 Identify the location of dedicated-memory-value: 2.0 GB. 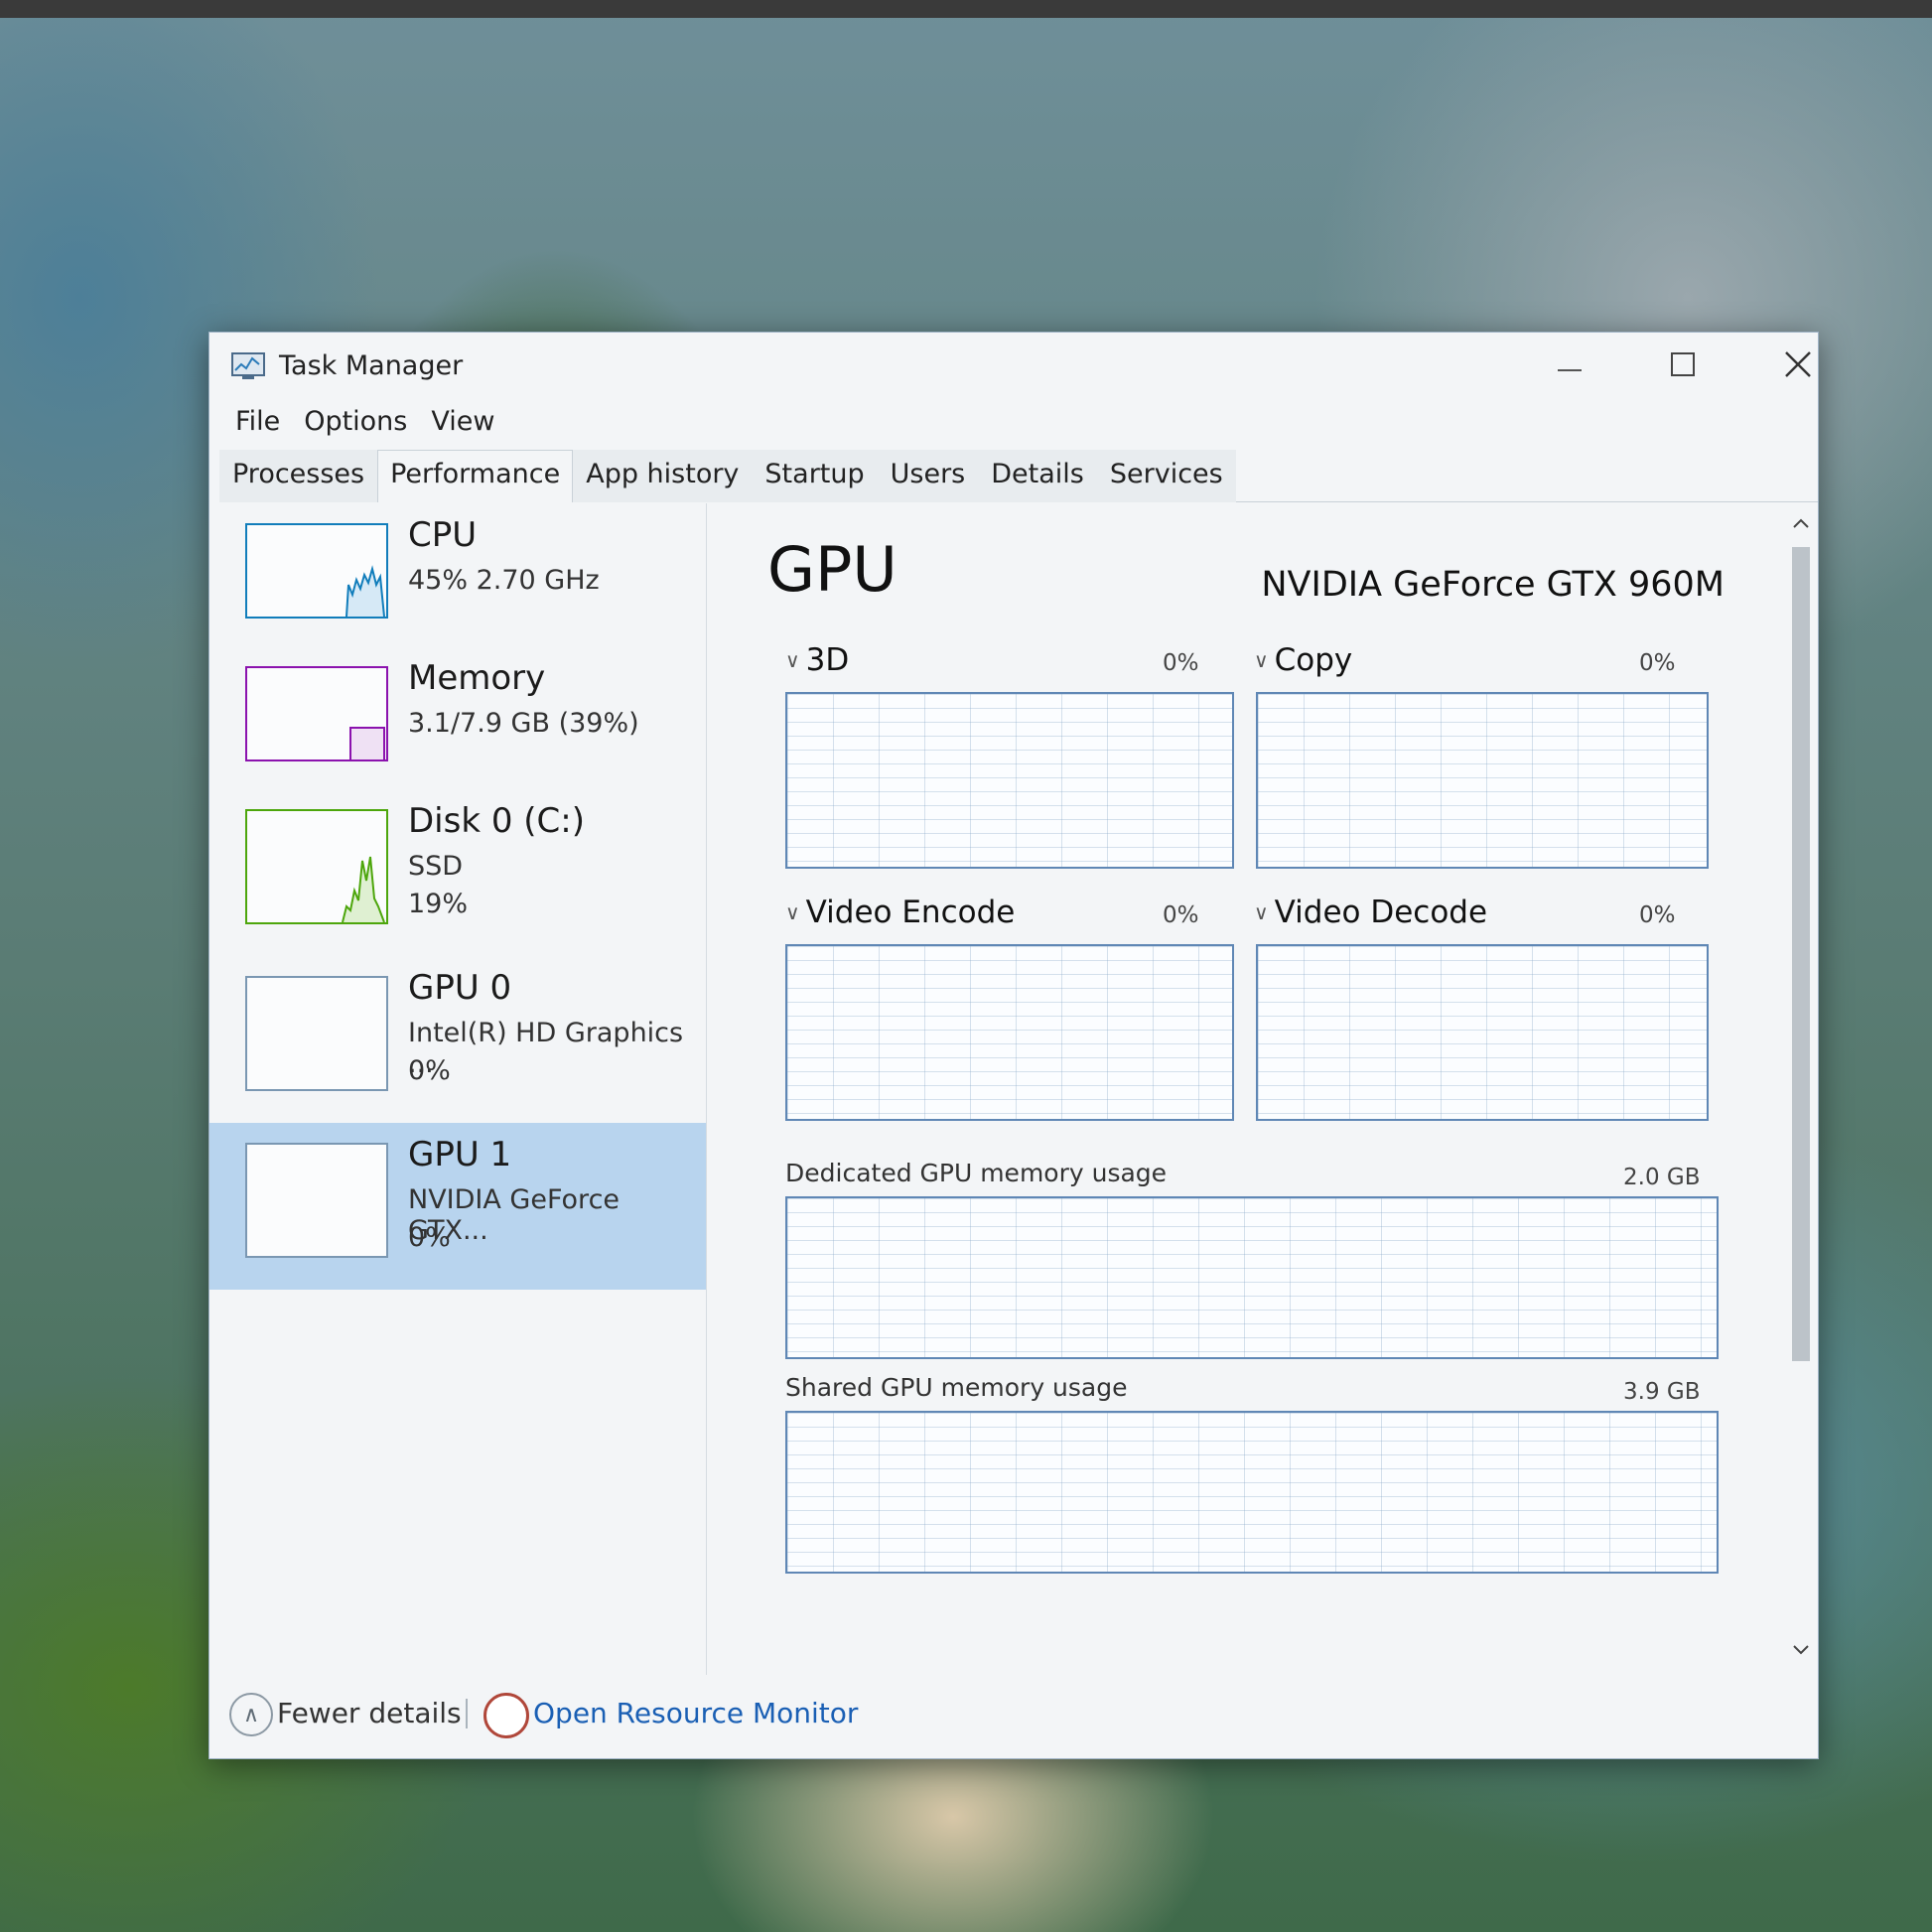
(1662, 1178).